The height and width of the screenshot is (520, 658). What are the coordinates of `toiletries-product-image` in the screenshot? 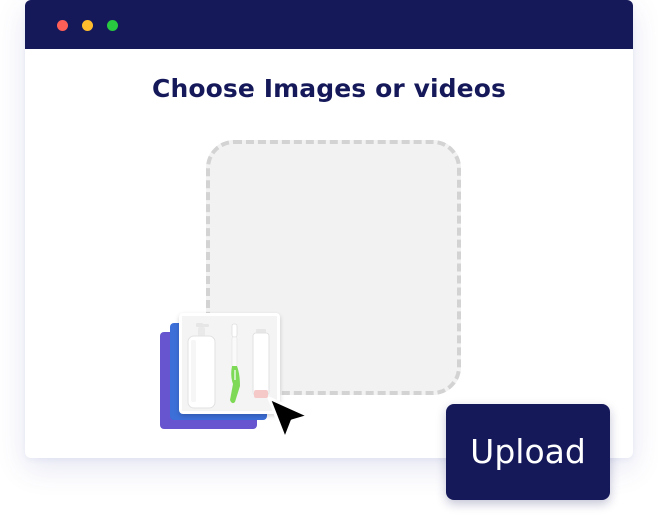 It's located at (229, 363).